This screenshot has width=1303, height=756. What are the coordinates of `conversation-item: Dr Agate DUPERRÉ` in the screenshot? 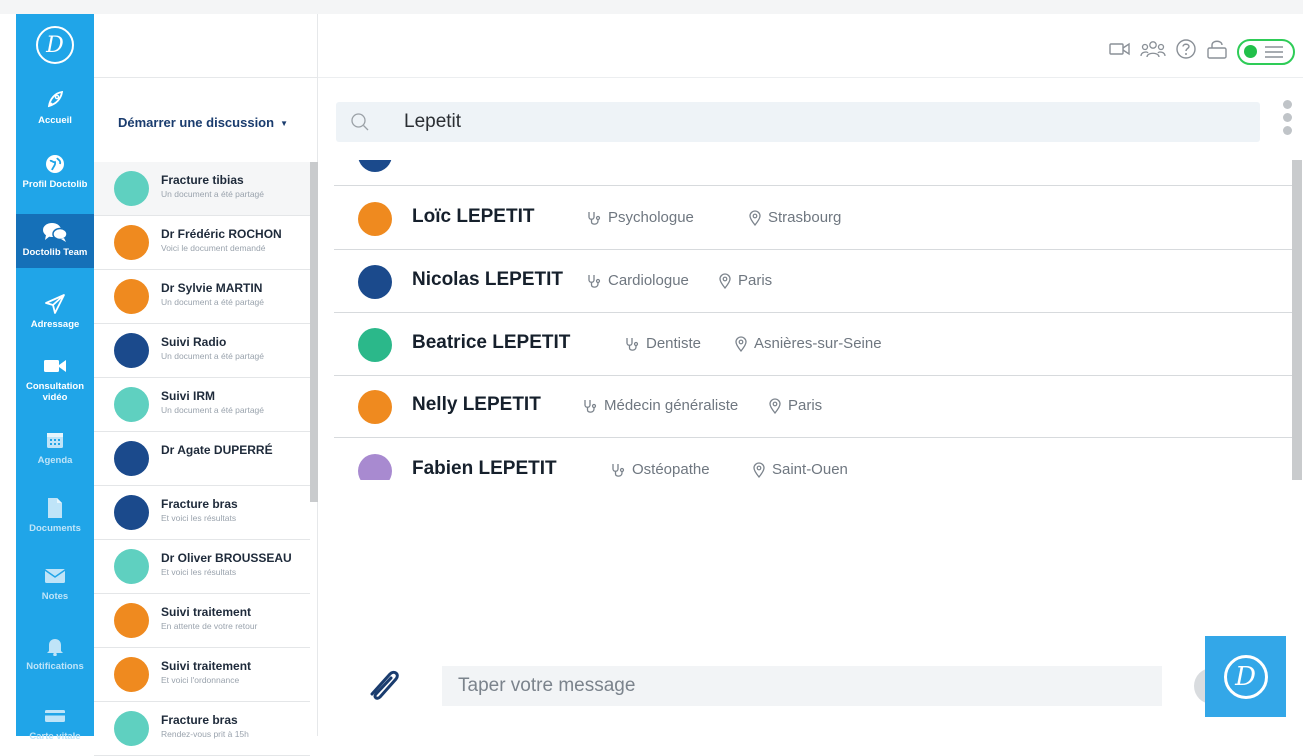 It's located at (202, 459).